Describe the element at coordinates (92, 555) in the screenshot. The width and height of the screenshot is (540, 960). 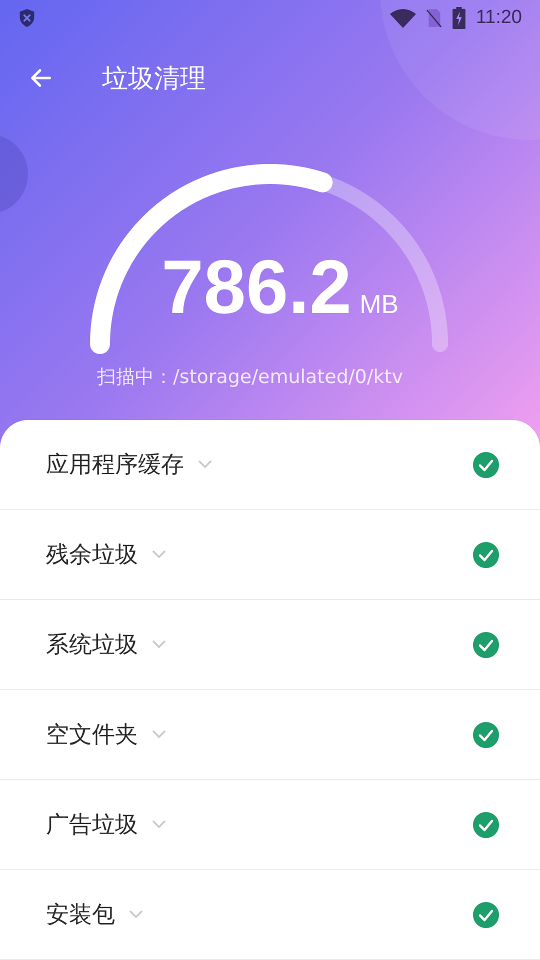
I see `category-label: 残余垃圾` at that location.